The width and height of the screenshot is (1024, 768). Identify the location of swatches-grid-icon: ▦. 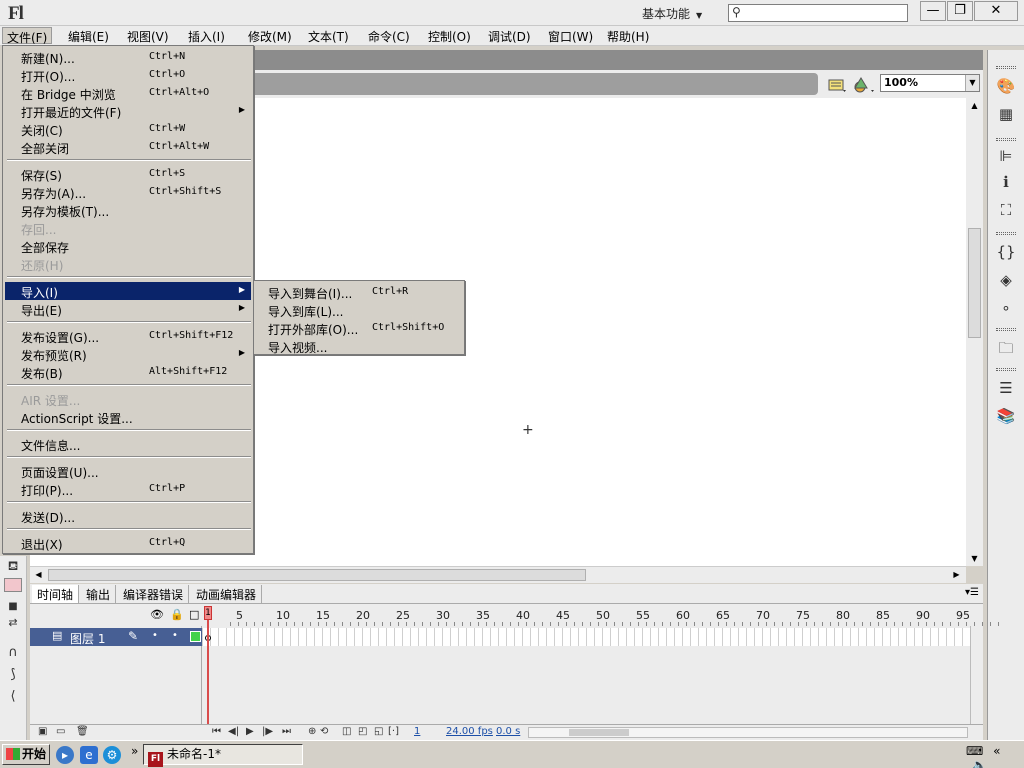
(1006, 114).